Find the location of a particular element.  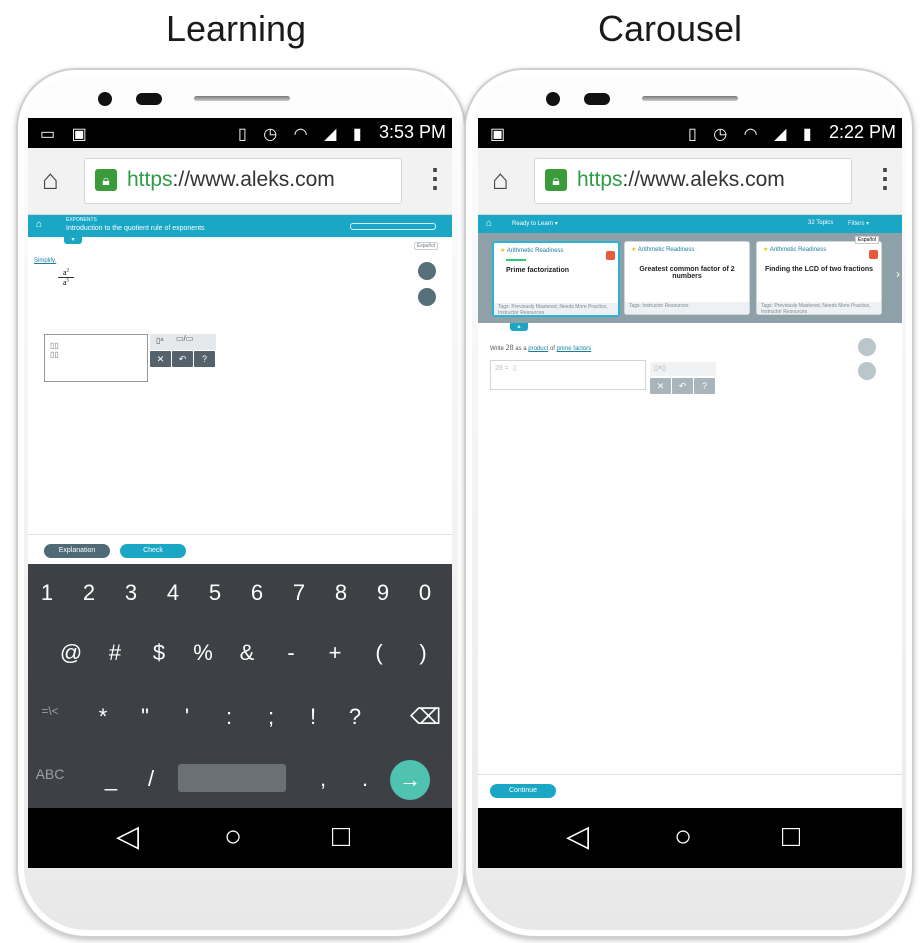

key: @ is located at coordinates (71, 653).